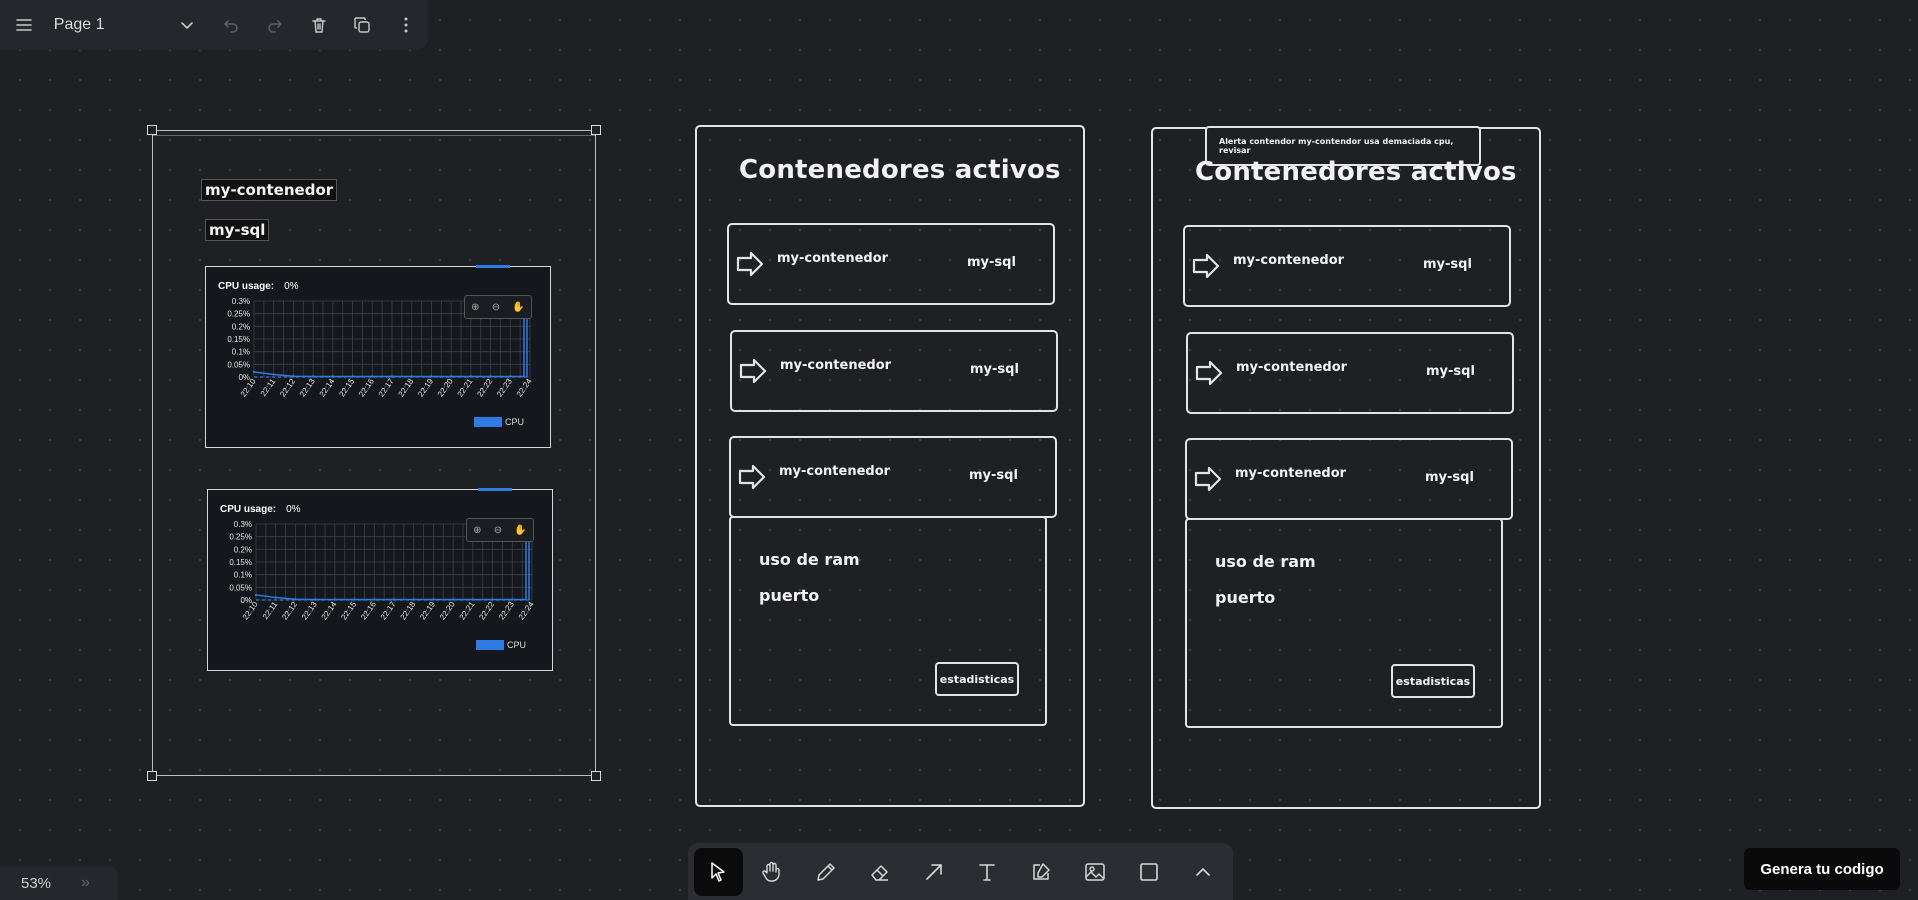 Image resolution: width=1918 pixels, height=900 pixels. Describe the element at coordinates (270, 611) in the screenshot. I see `x-tick-label: 22:11` at that location.